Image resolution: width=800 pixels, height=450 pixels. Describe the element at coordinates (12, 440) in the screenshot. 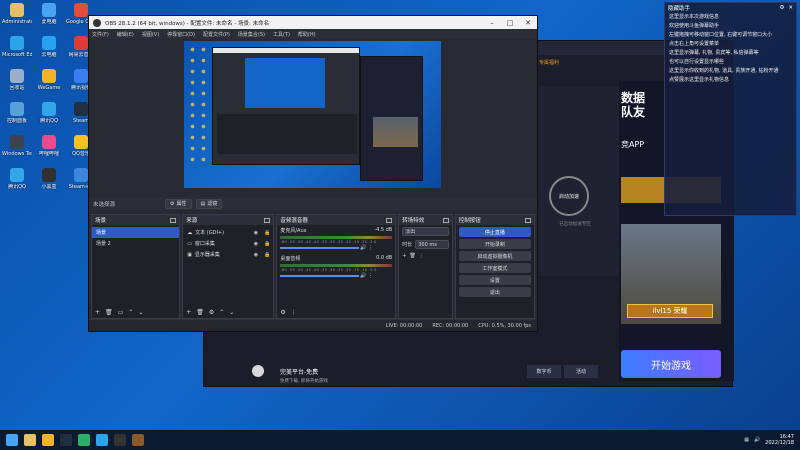

I see `start-icon` at that location.